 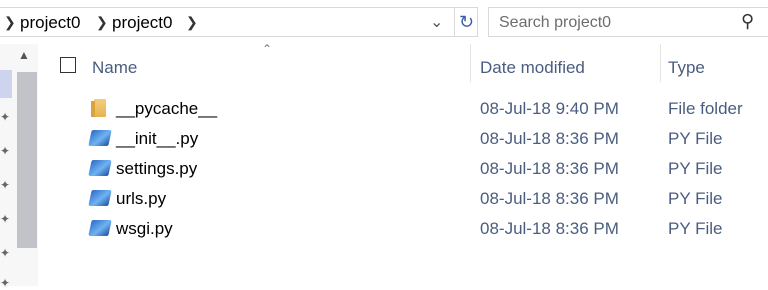 I want to click on address-bar: ❯ project0 ❯ project0 ❯ ⌄ ↻, so click(x=239, y=22).